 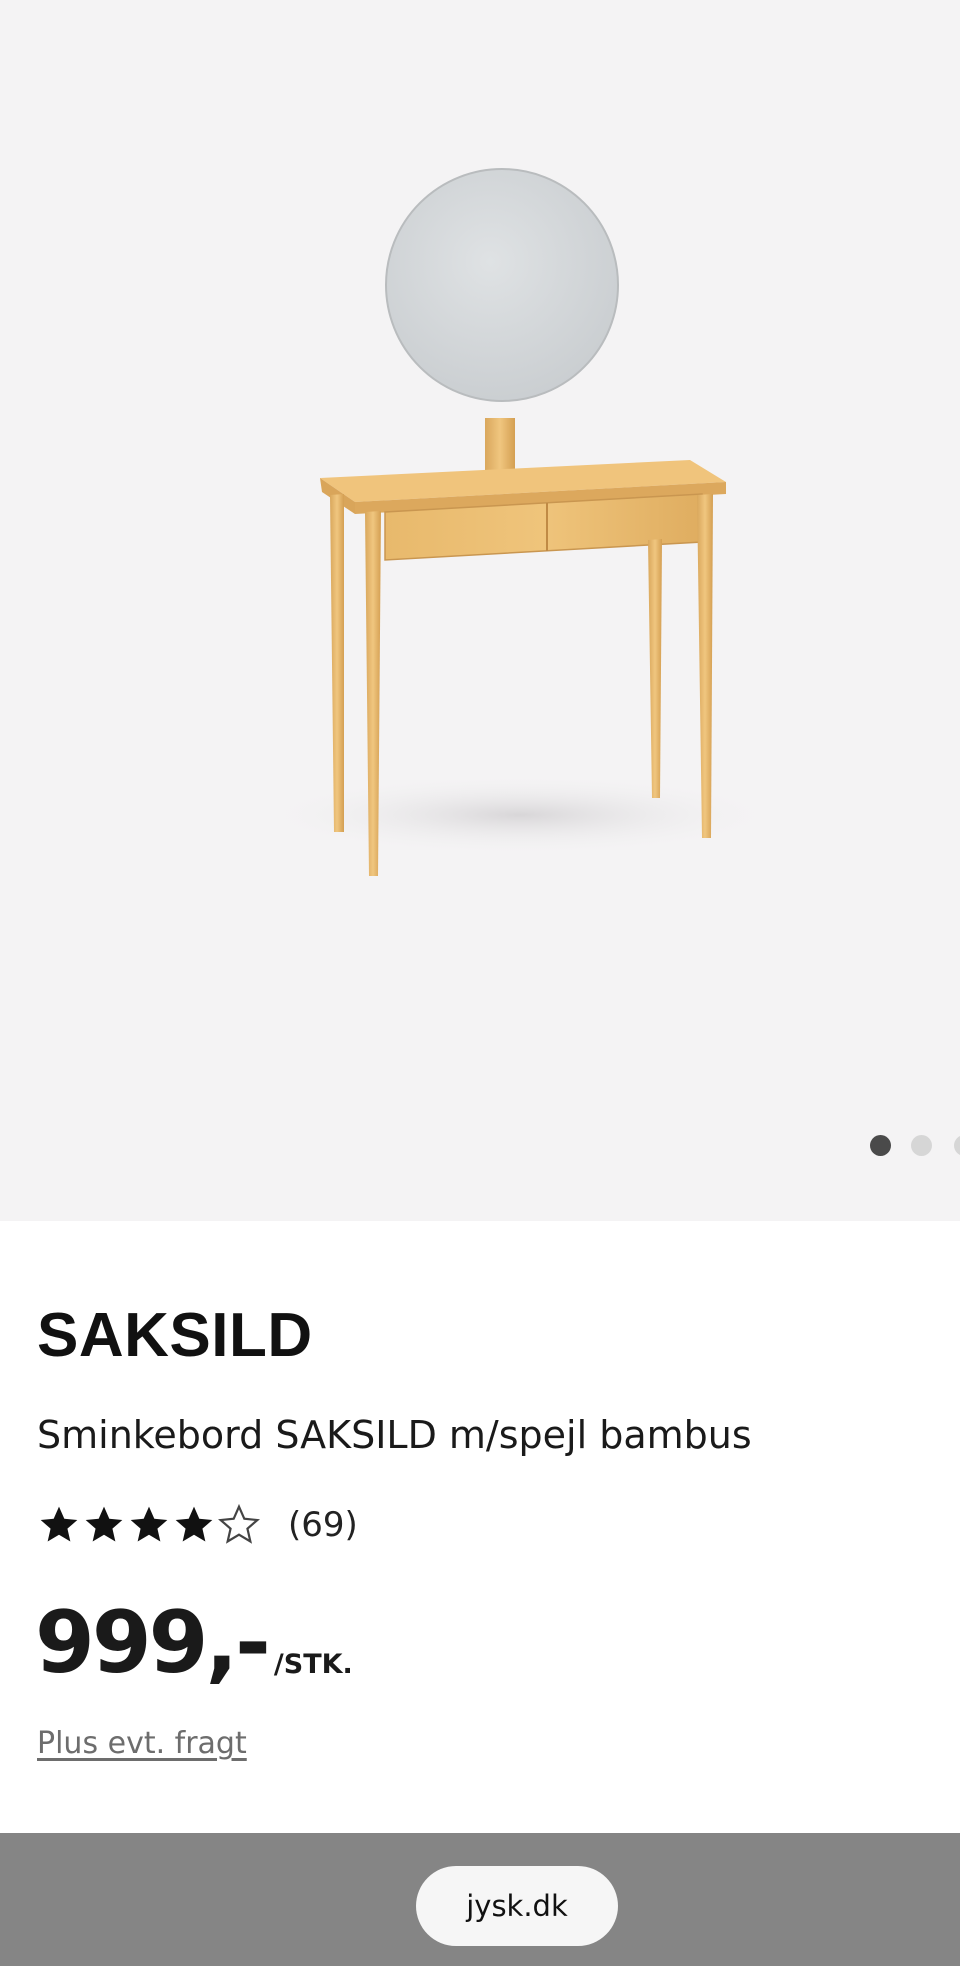 What do you see at coordinates (153, 1643) in the screenshot?
I see `price-value: 999,-` at bounding box center [153, 1643].